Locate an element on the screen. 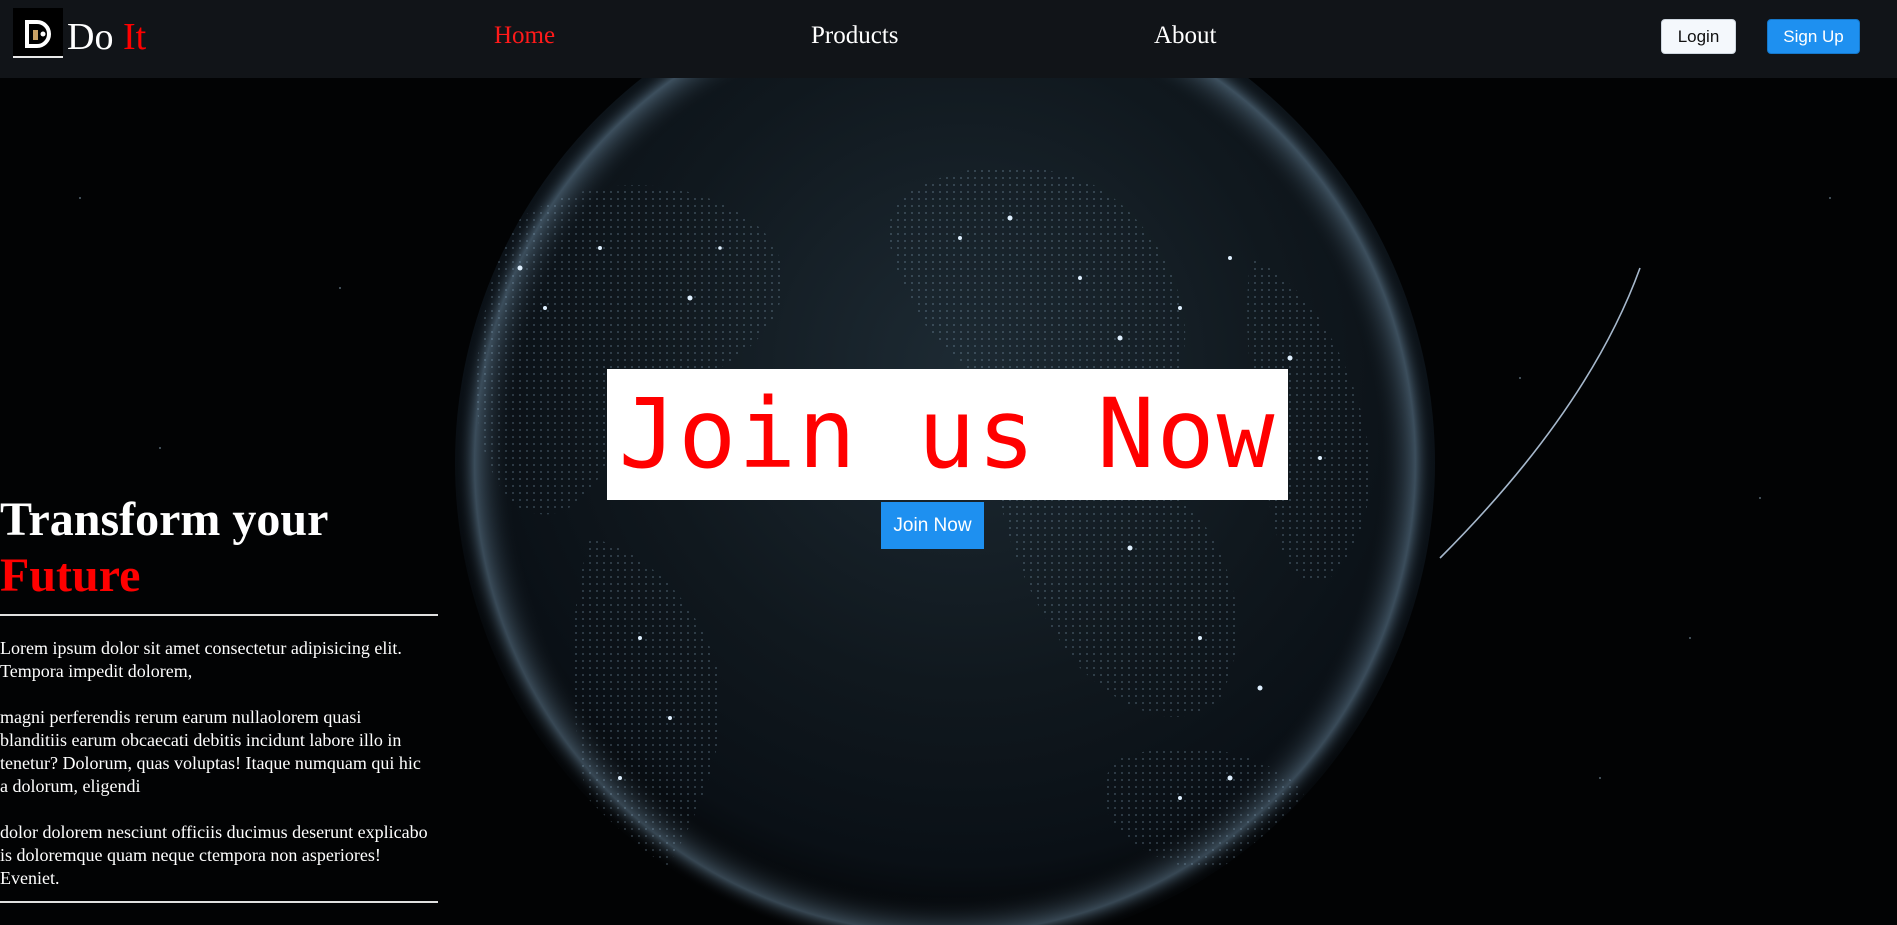 The height and width of the screenshot is (925, 1897). login-button: Login is located at coordinates (1698, 36).